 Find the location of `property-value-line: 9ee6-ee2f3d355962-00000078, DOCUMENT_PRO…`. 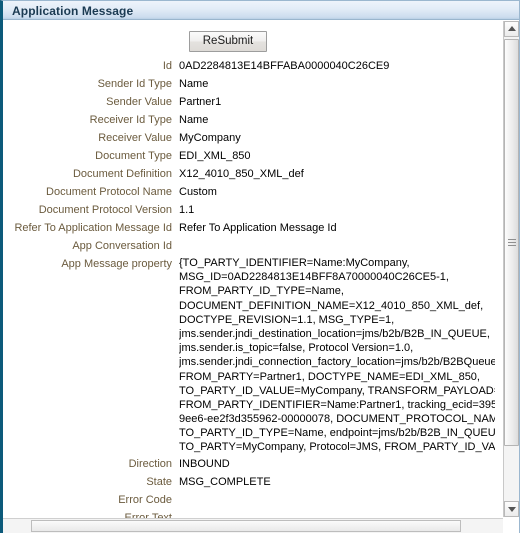

property-value-line: 9ee6-ee2f3d355962-00000078, DOCUMENT_PRO… is located at coordinates (337, 419).